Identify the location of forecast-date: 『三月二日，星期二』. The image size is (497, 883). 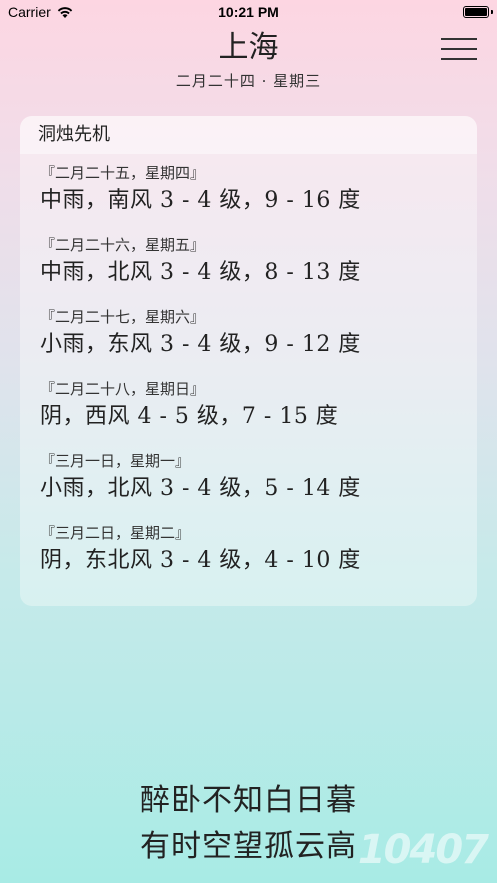
(115, 533).